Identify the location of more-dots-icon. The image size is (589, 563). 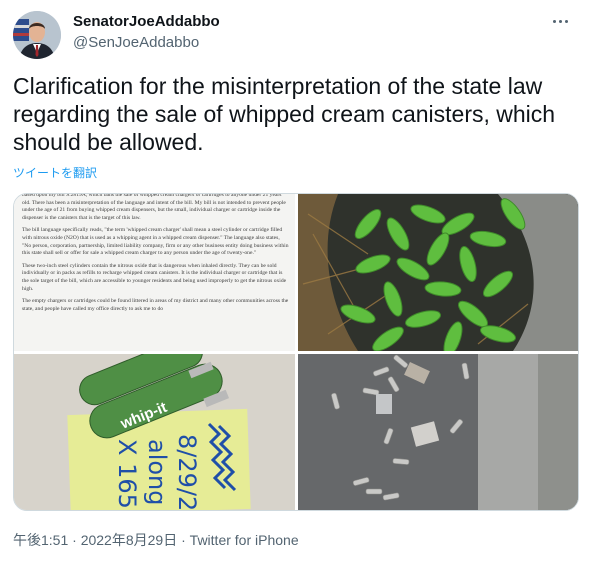
(560, 21).